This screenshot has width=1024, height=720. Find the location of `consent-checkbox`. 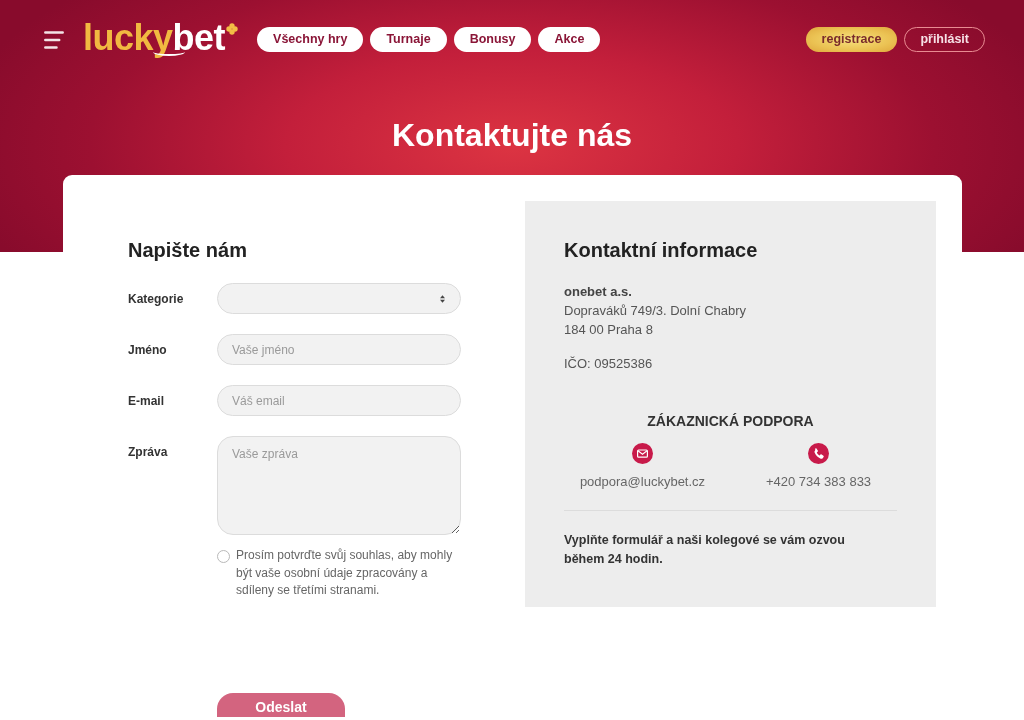

consent-checkbox is located at coordinates (223, 556).